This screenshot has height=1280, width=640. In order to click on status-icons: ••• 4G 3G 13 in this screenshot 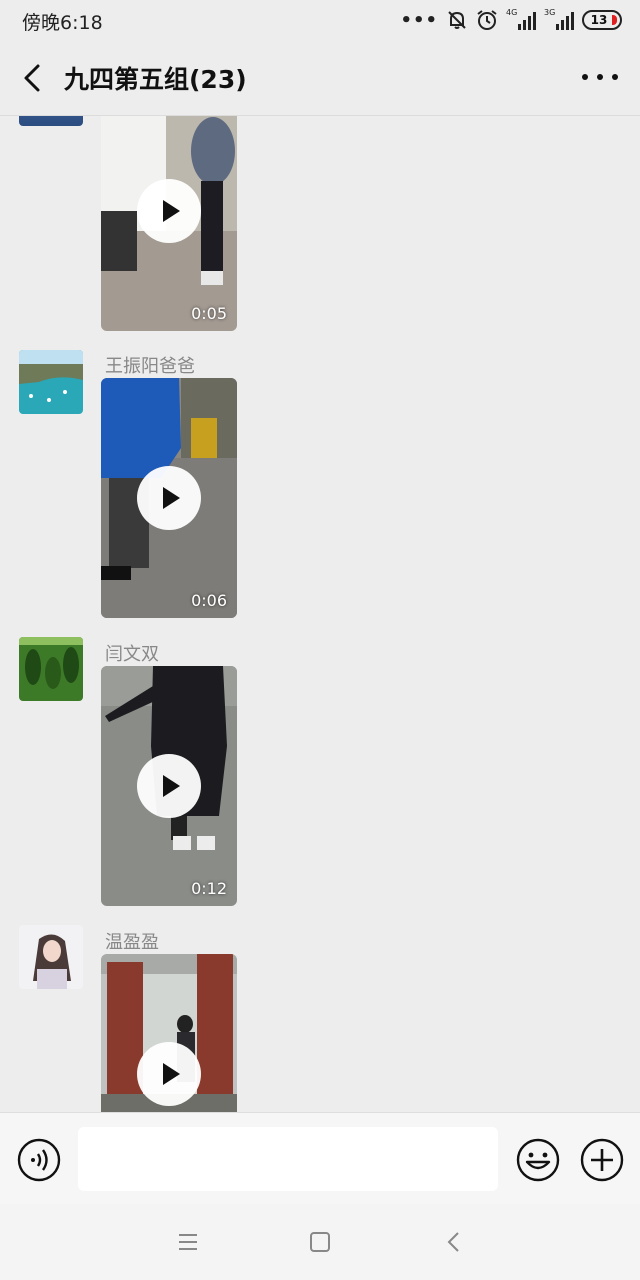, I will do `click(511, 20)`.